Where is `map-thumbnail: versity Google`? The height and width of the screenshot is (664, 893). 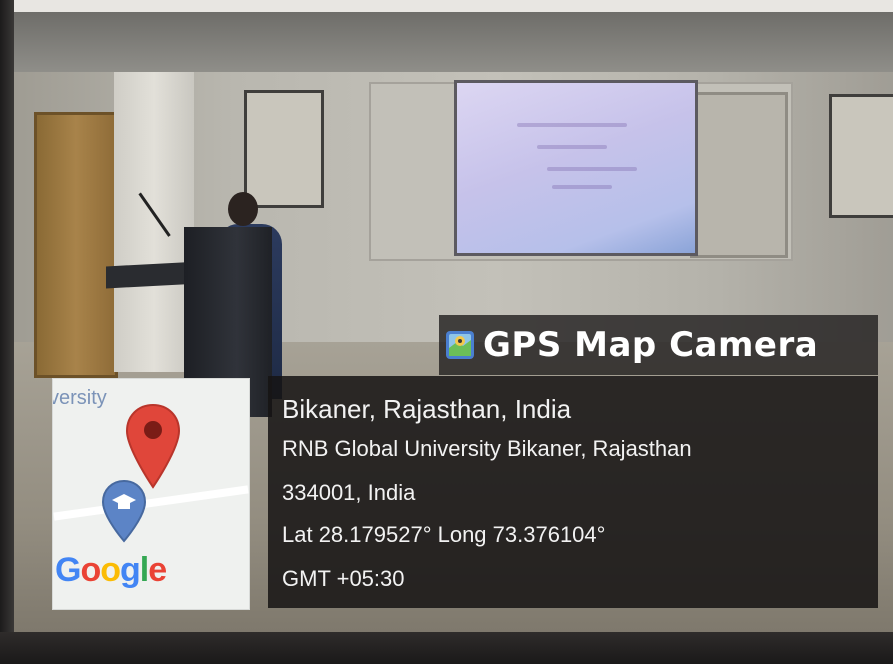
map-thumbnail: versity Google is located at coordinates (151, 494).